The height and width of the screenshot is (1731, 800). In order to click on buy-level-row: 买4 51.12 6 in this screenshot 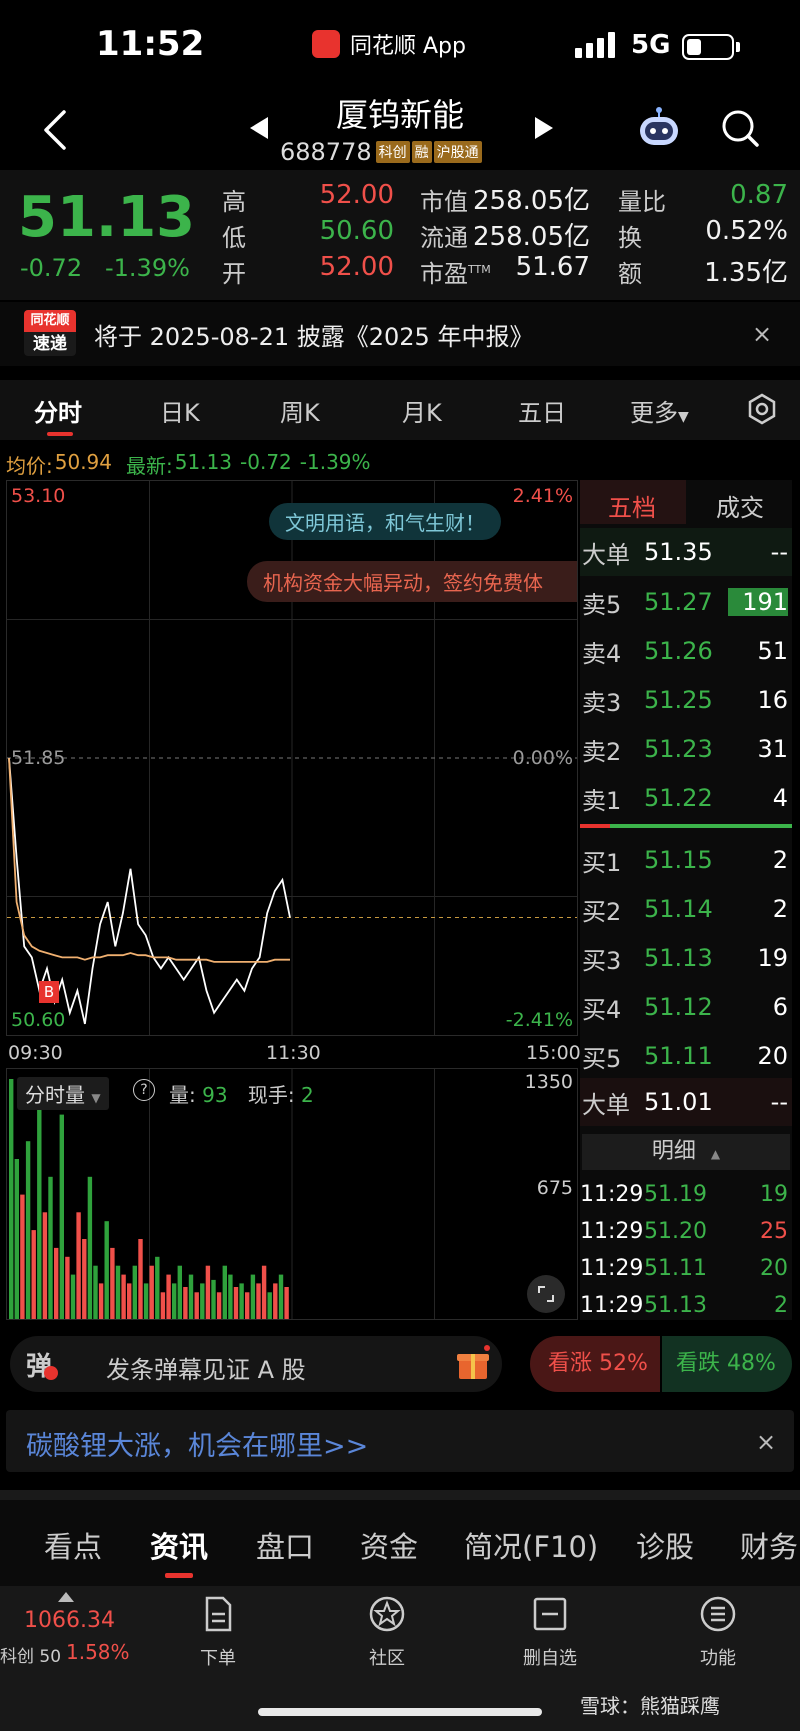, I will do `click(686, 1007)`.